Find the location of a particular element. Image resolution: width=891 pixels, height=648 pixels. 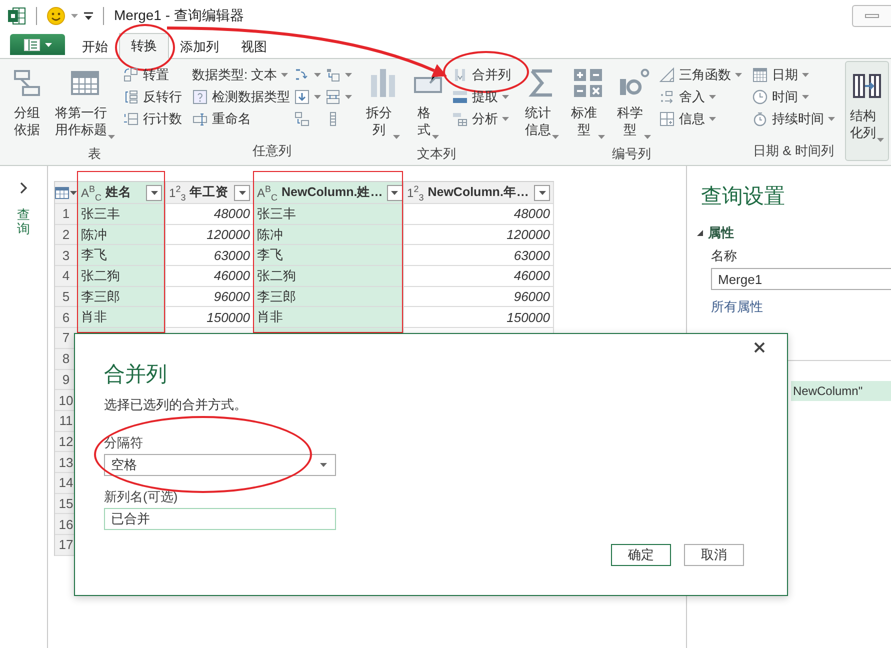

row-number: 2 is located at coordinates (66, 235).